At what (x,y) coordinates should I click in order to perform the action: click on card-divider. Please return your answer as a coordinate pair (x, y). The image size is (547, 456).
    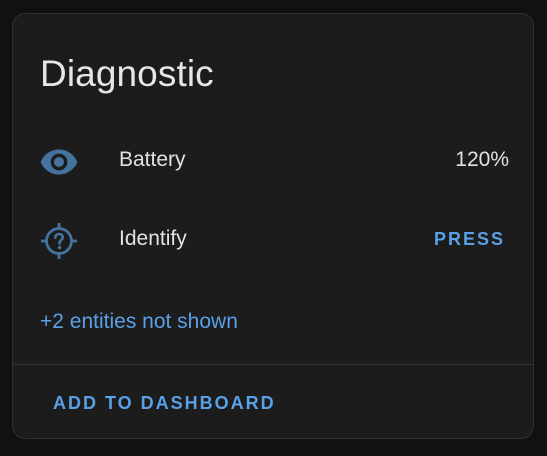
    Looking at the image, I should click on (273, 364).